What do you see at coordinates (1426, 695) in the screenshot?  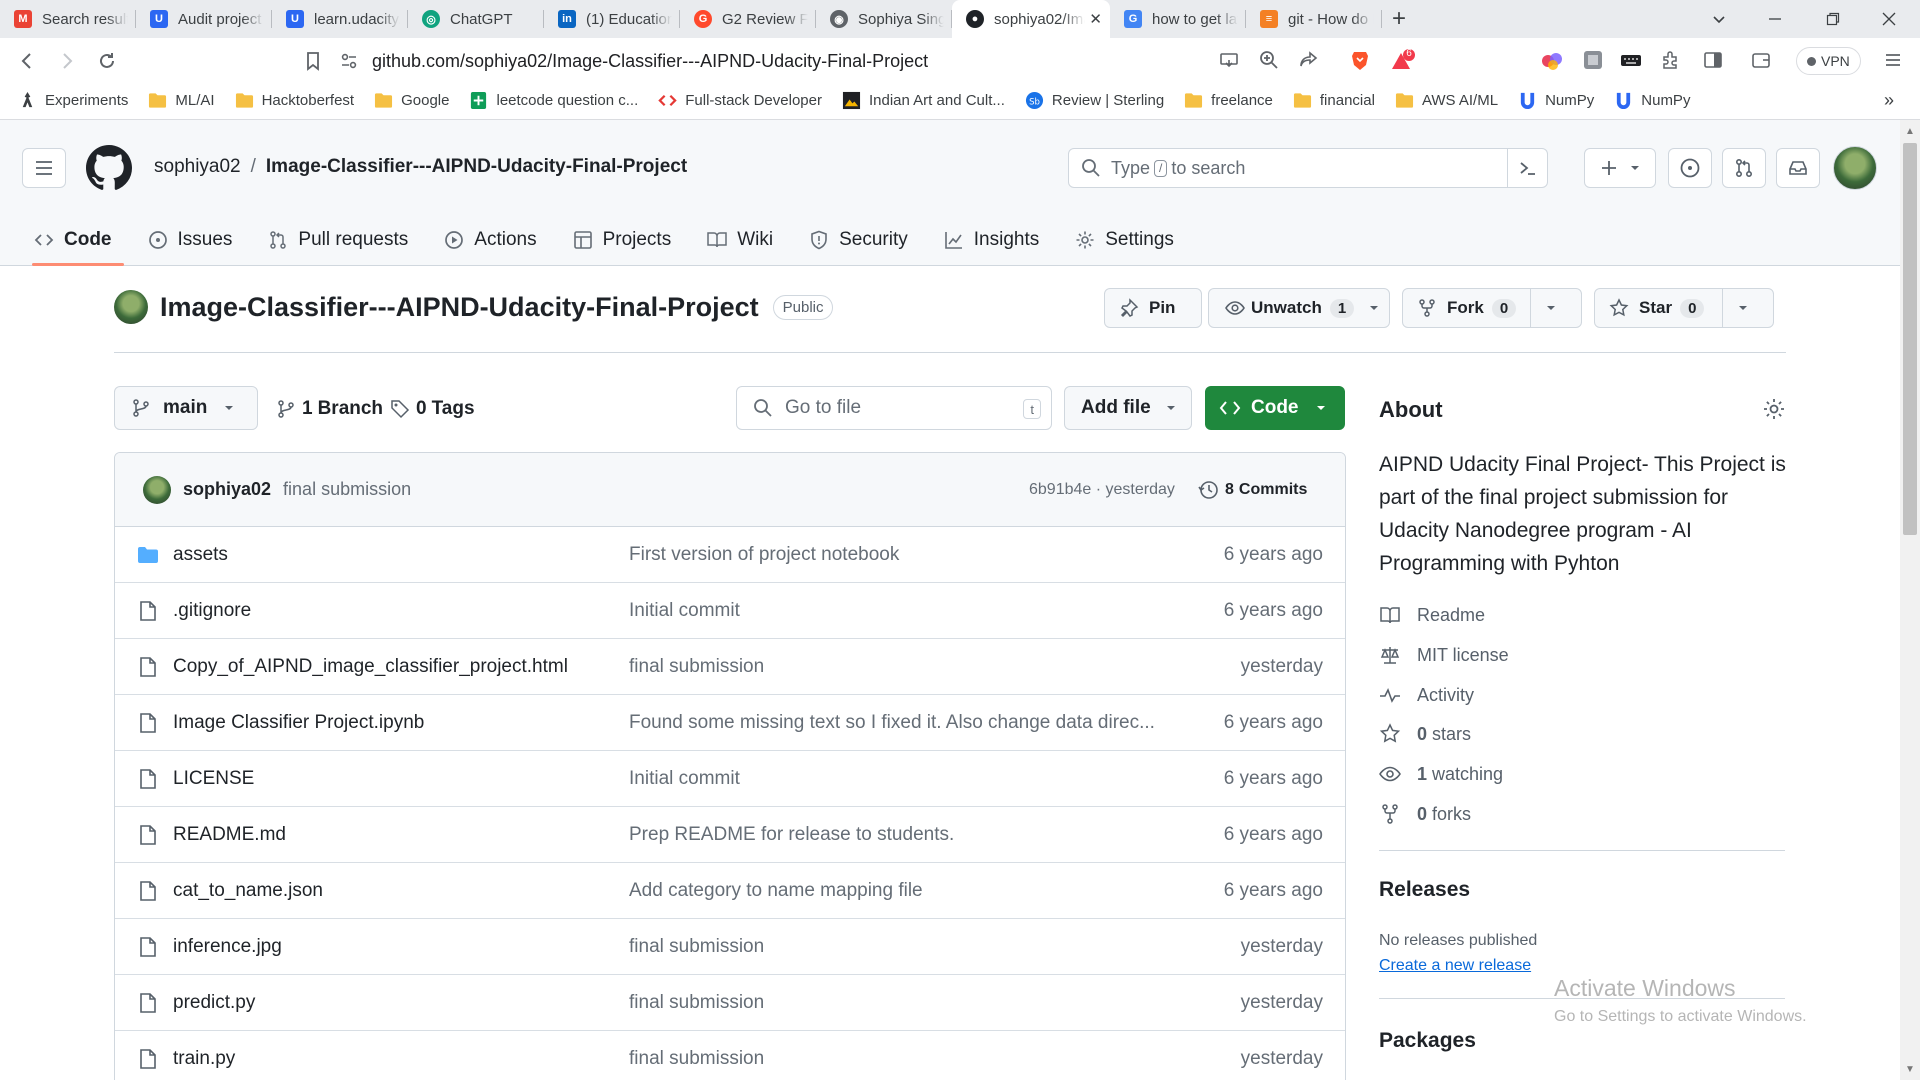 I see `activity-link: Activity` at bounding box center [1426, 695].